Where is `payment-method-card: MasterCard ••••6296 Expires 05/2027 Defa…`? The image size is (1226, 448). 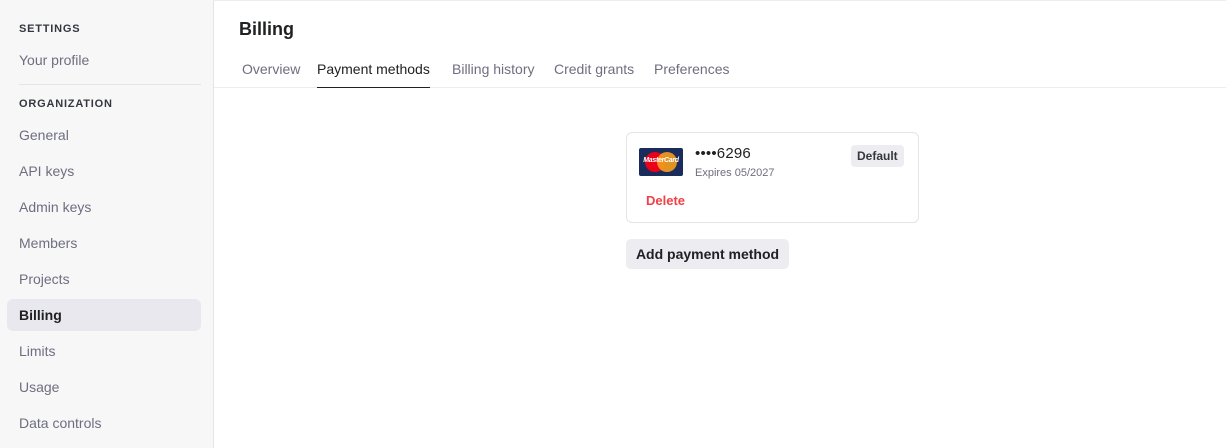 payment-method-card: MasterCard ••••6296 Expires 05/2027 Defa… is located at coordinates (772, 177).